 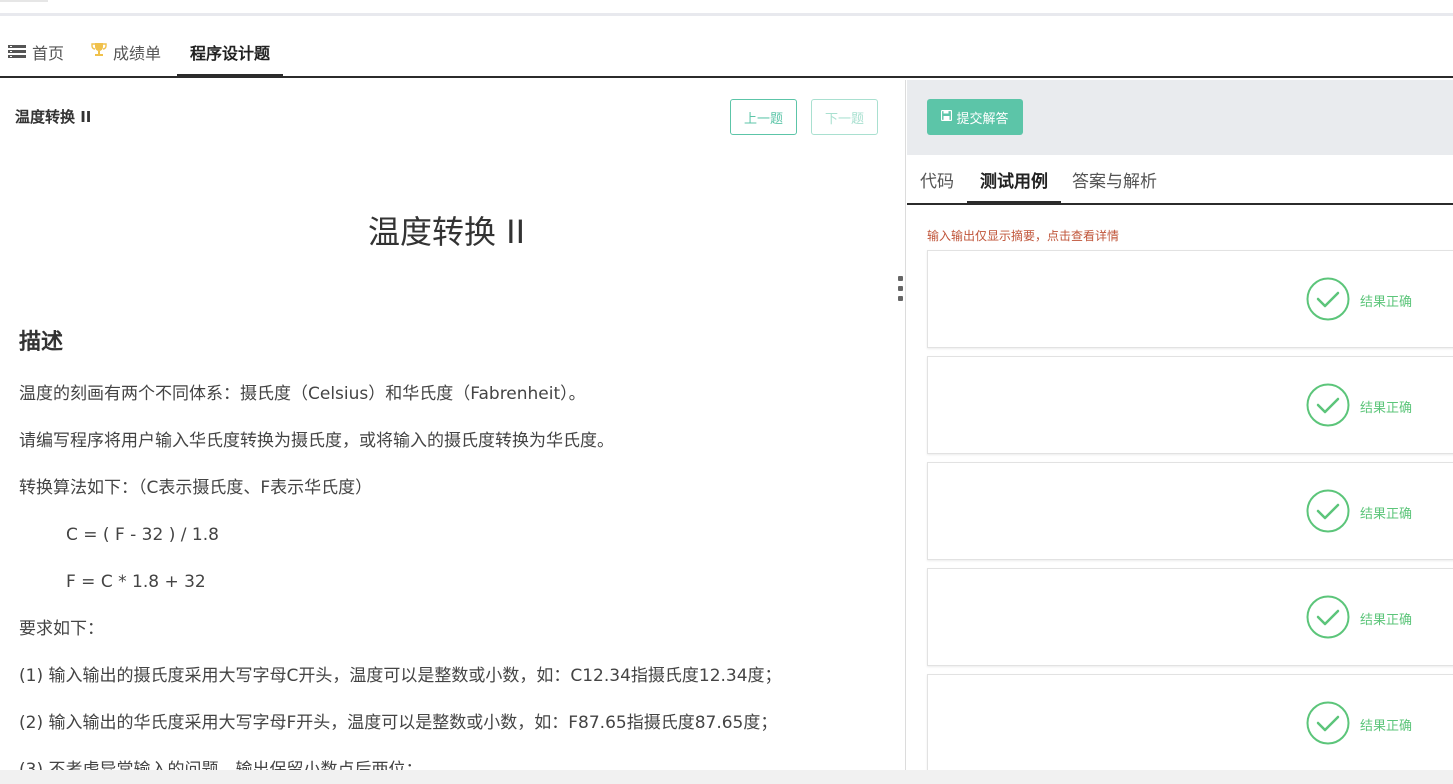 What do you see at coordinates (61, 629) in the screenshot?
I see `description-paragraph: 要求如下：` at bounding box center [61, 629].